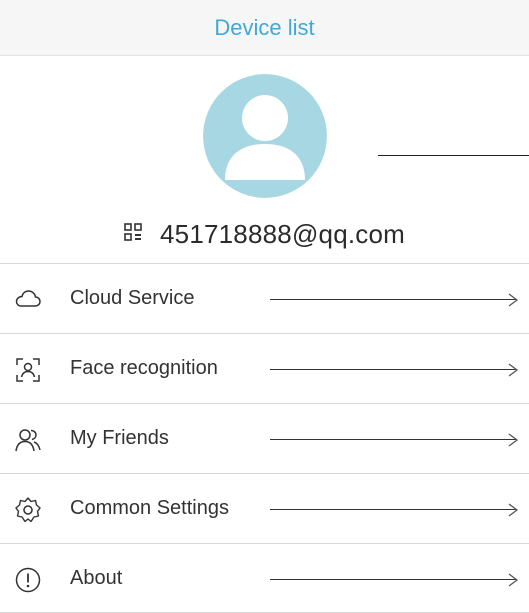 Image resolution: width=529 pixels, height=613 pixels. I want to click on avatar, so click(265, 136).